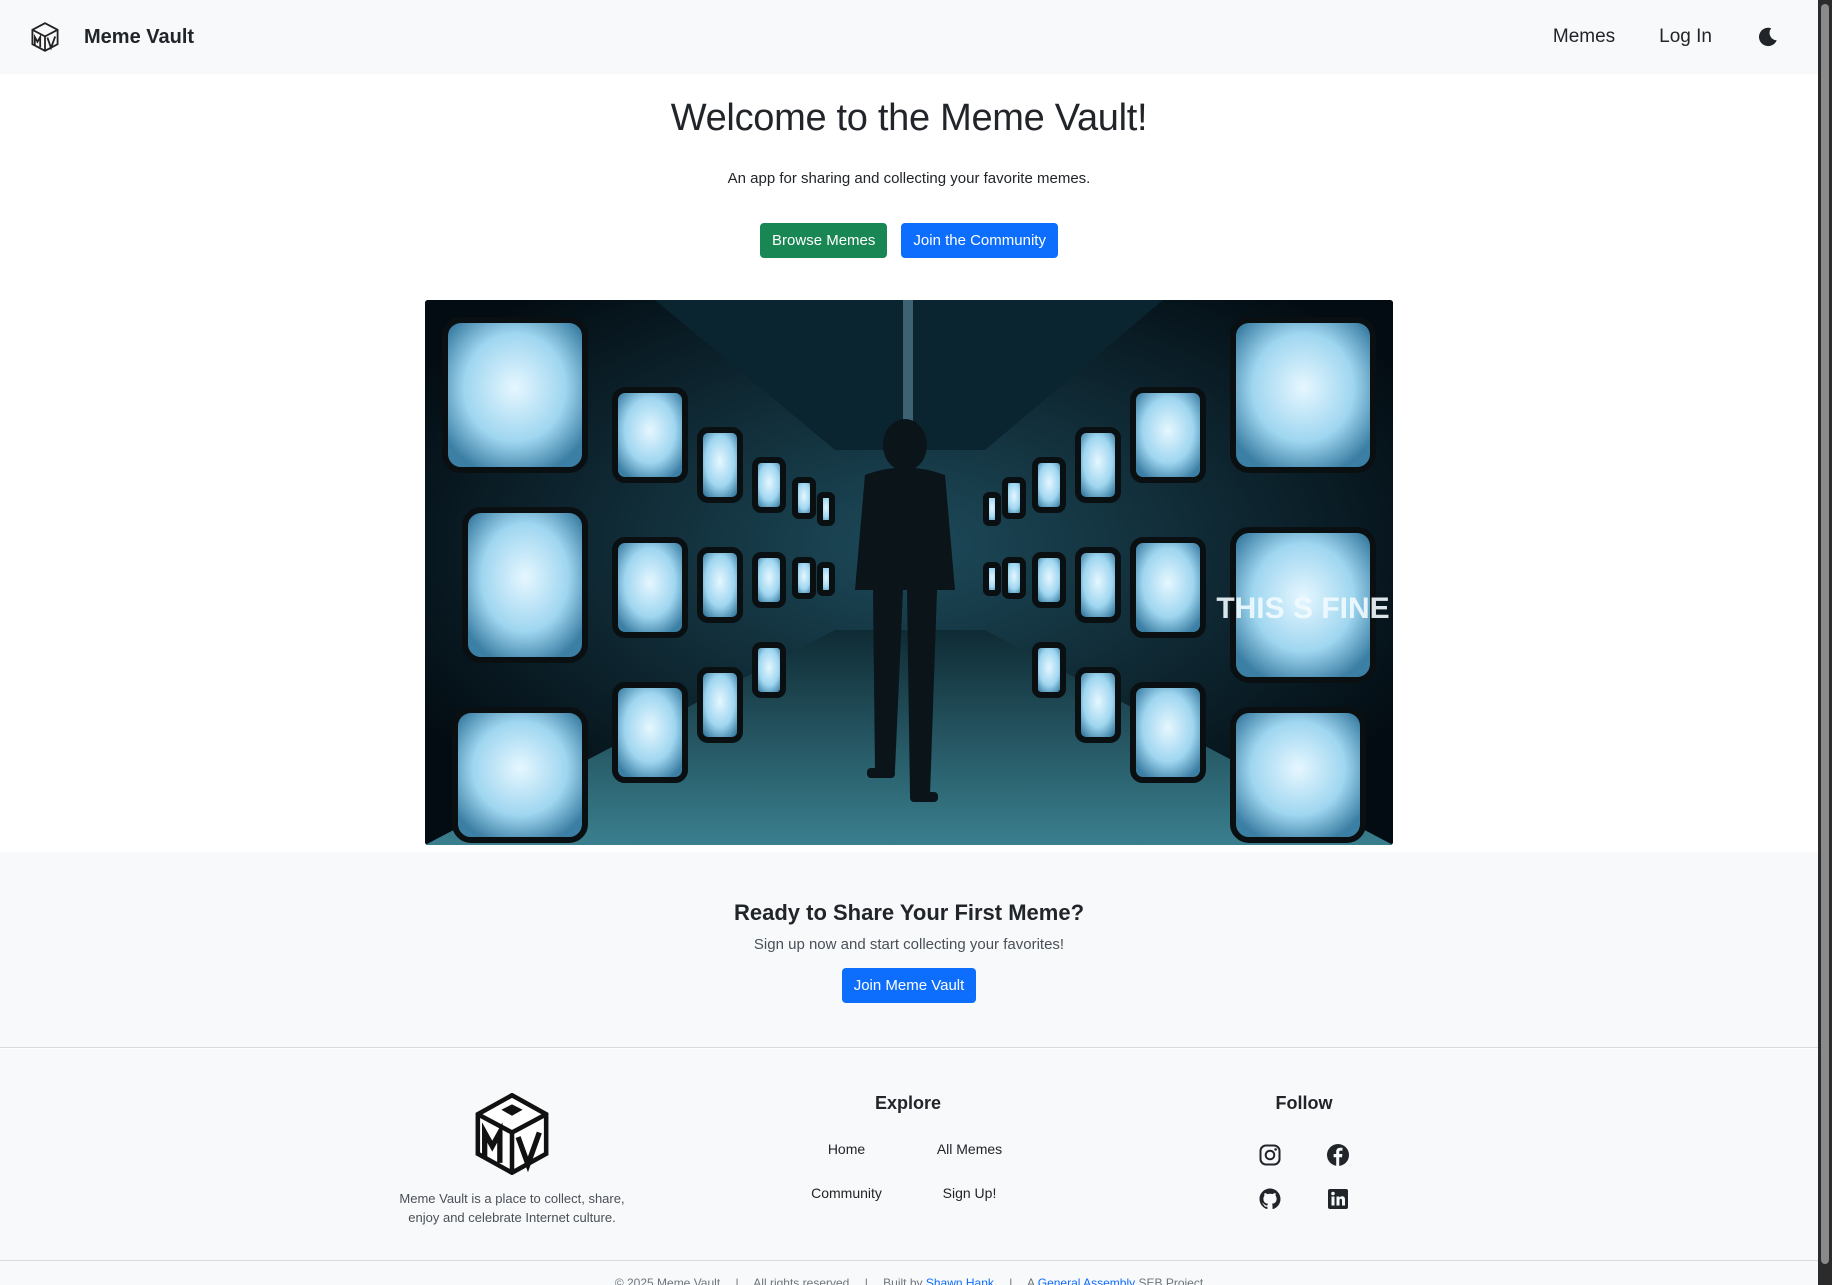 The image size is (1832, 1285). I want to click on tv-screen-text: THIS S FINE, so click(1302, 608).